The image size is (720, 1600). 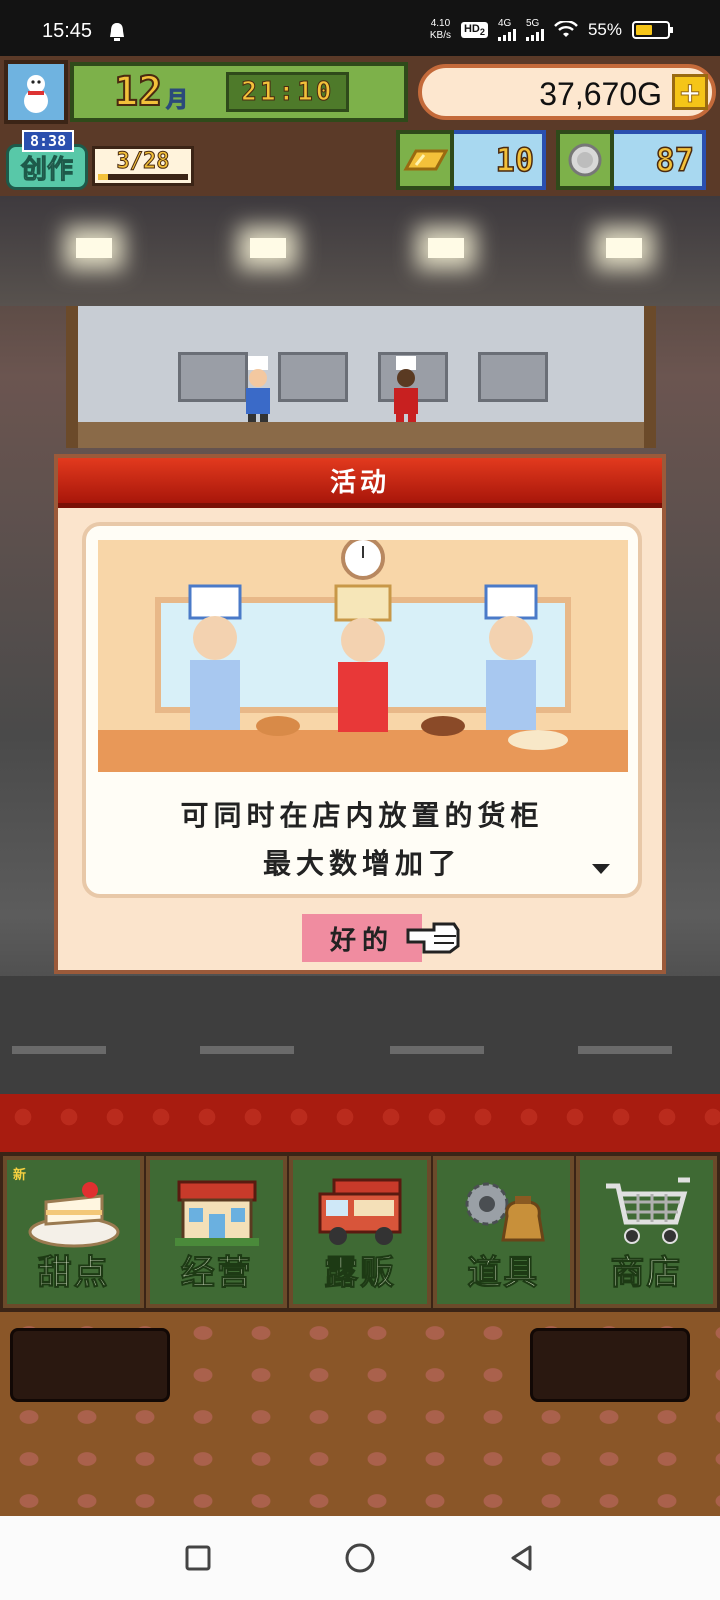 I want to click on home-button, so click(x=360, y=1558).